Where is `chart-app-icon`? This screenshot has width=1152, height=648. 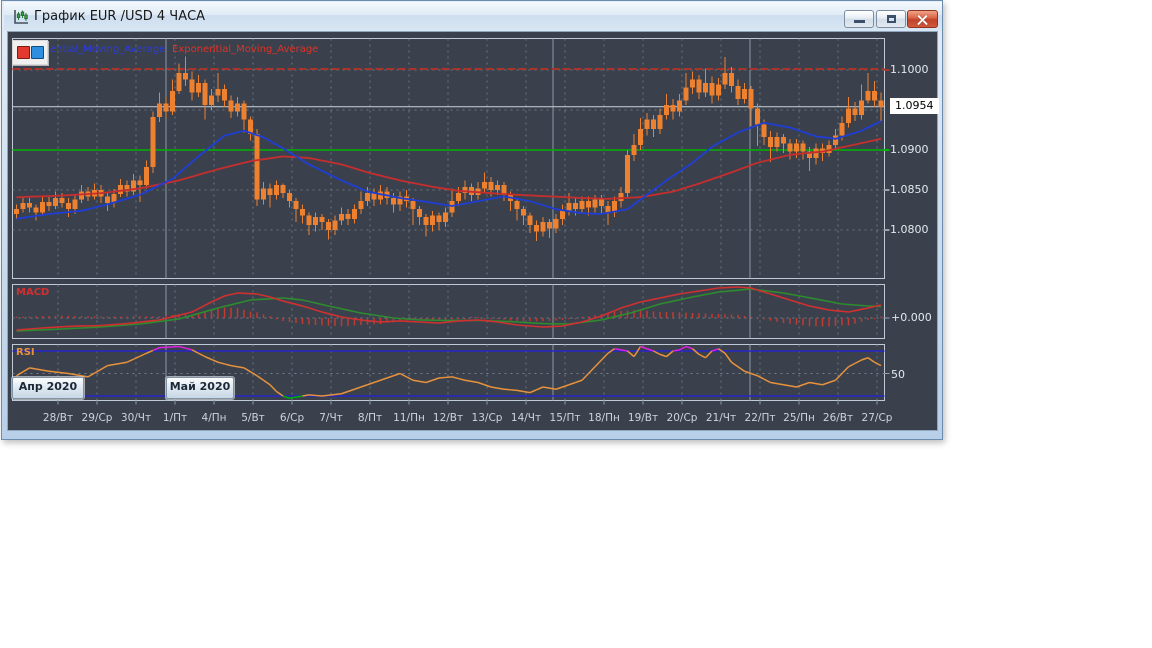
chart-app-icon is located at coordinates (21, 17).